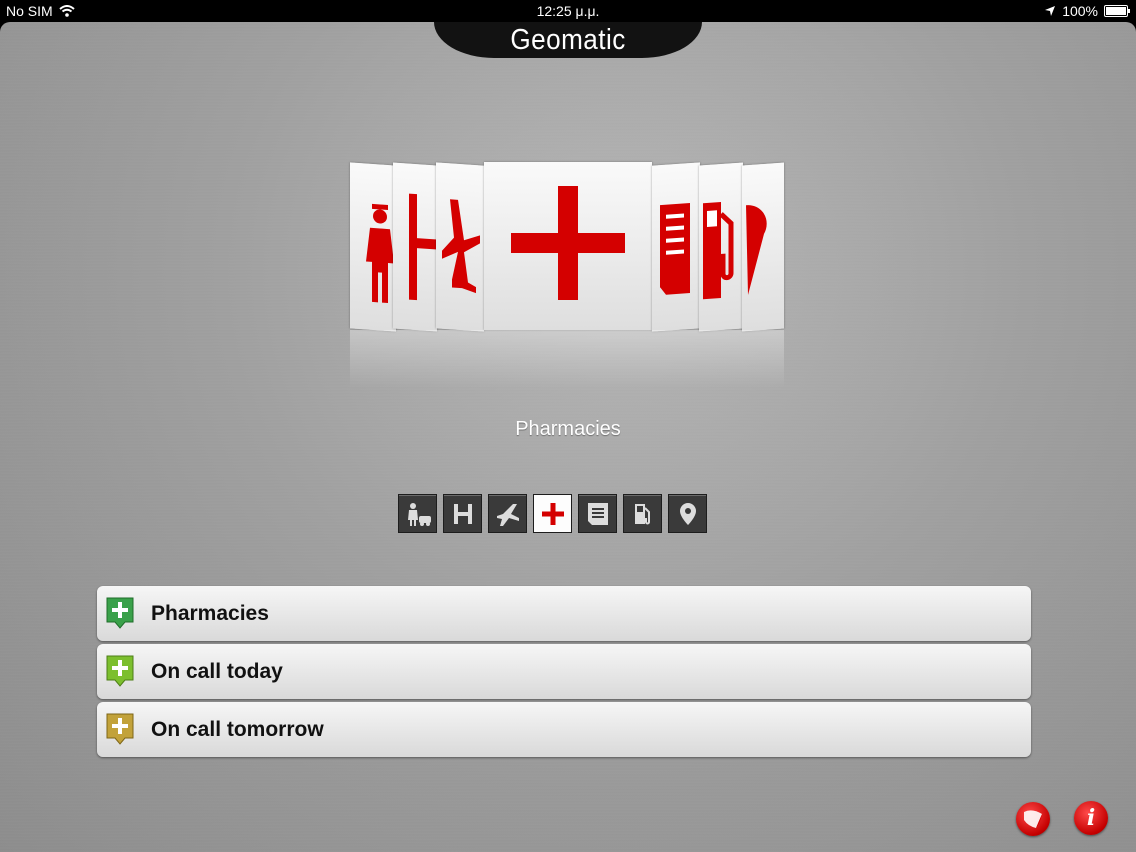  I want to click on carousel-card-pharmacy, so click(568, 246).